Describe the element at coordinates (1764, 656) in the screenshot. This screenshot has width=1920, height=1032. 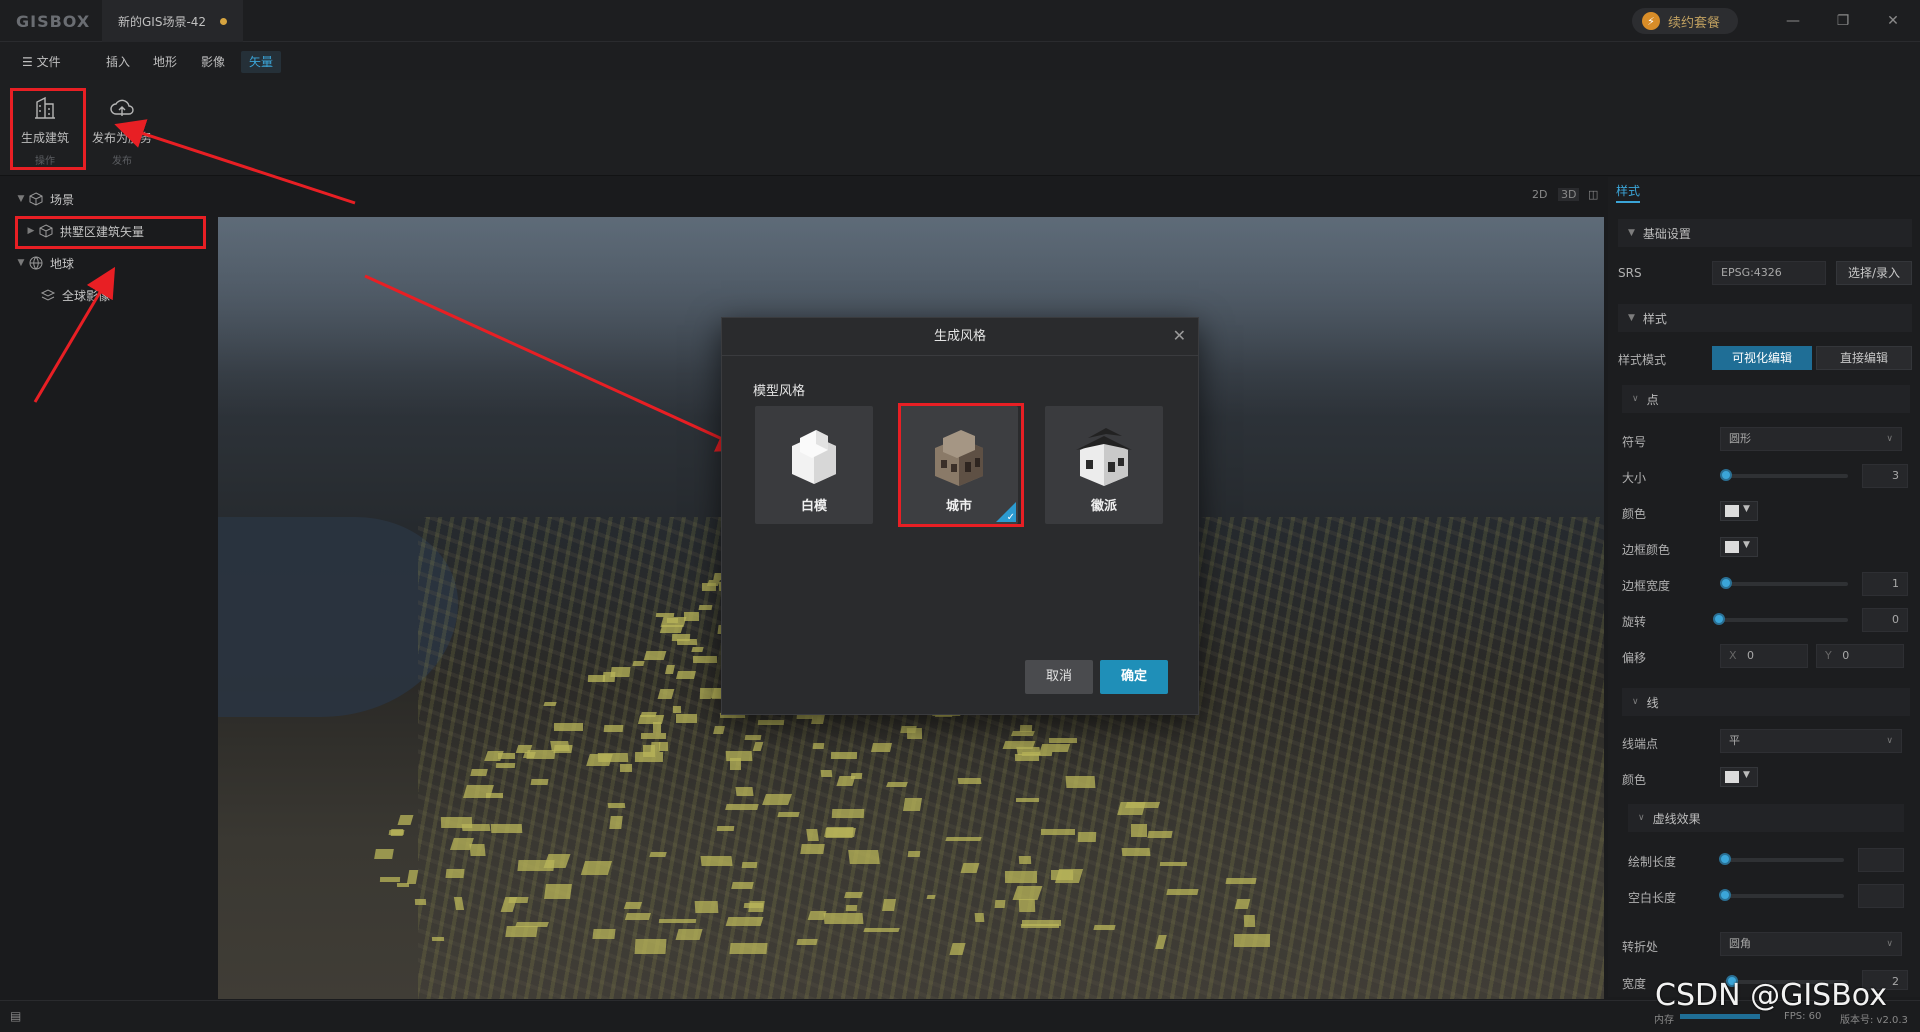
I see `offset-x-input: X 0` at that location.